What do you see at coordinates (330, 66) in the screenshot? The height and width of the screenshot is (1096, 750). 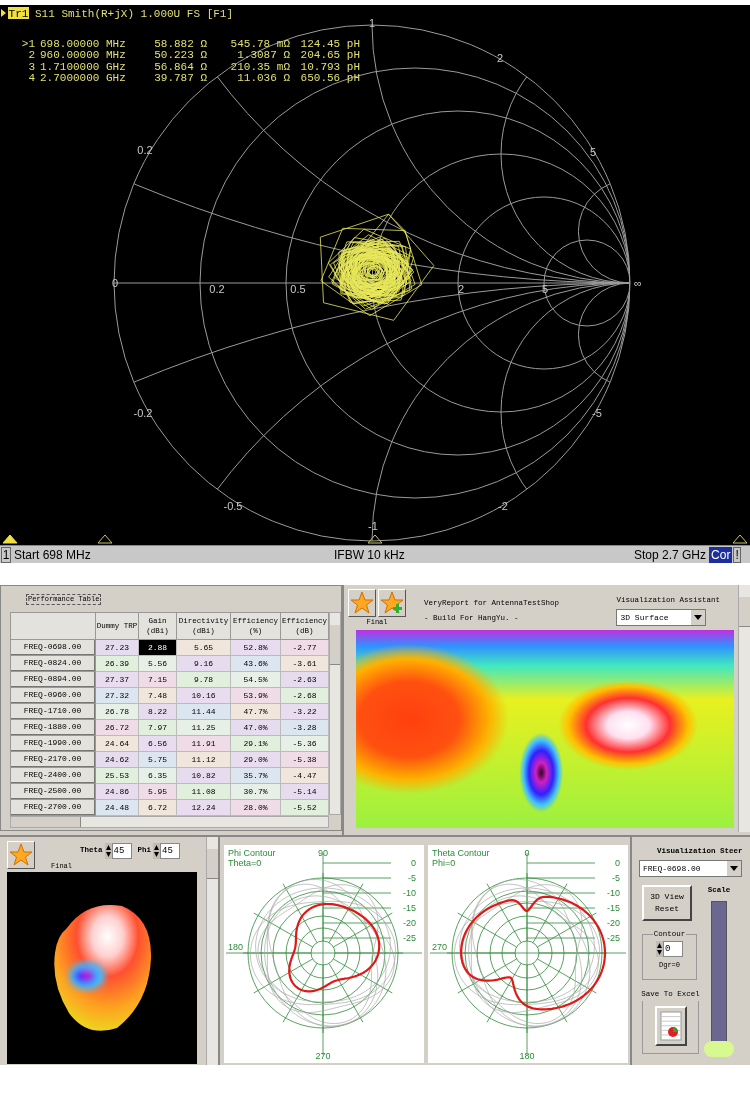 I see `capacitance-readout: 10.793 pH` at bounding box center [330, 66].